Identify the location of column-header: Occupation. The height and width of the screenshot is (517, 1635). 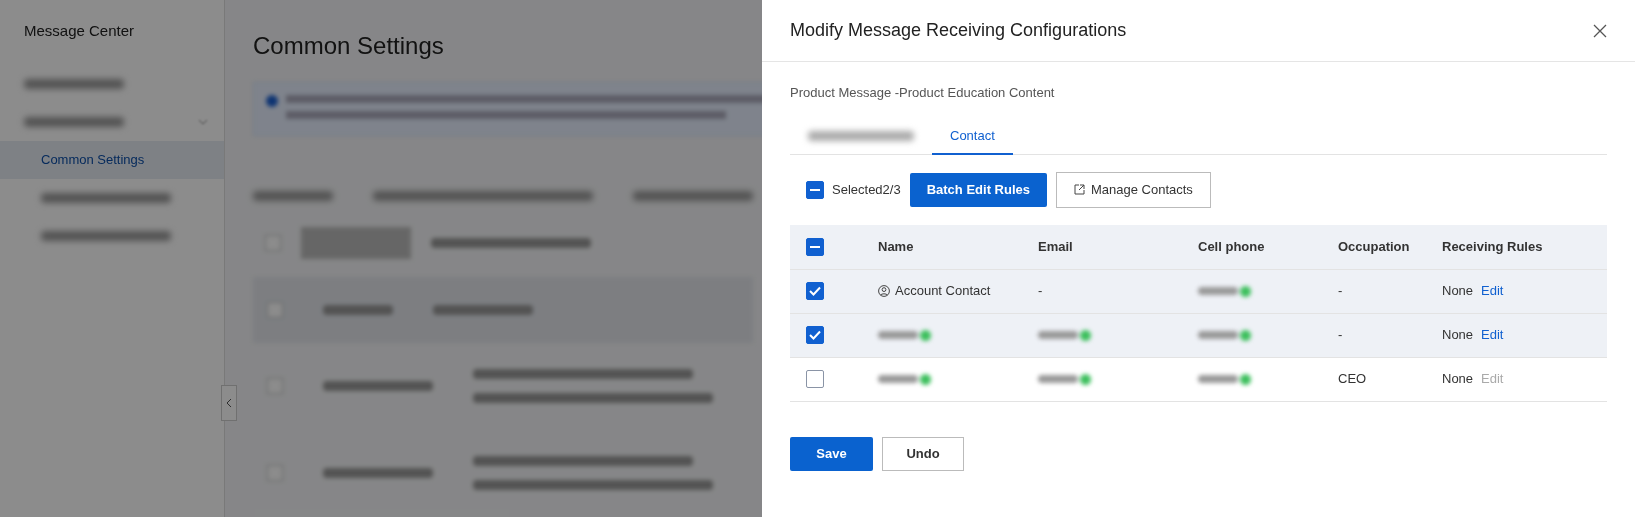
(1374, 246).